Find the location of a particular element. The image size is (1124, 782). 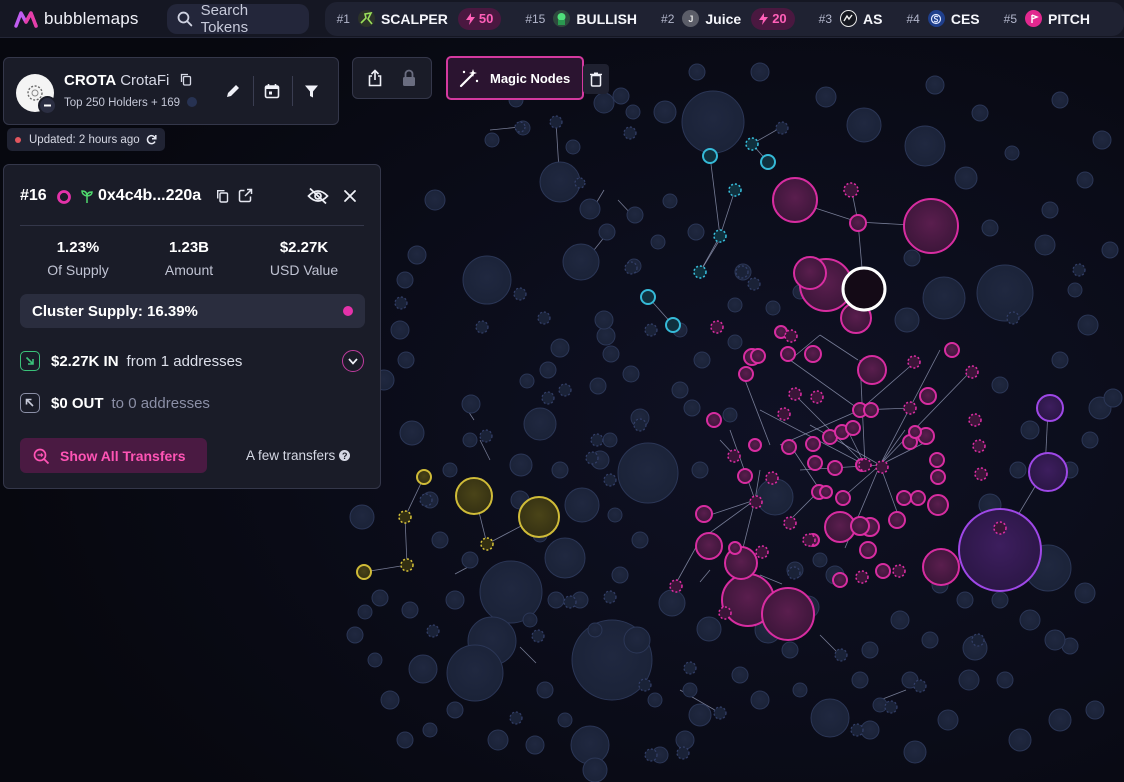

filter-button is located at coordinates (311, 91).